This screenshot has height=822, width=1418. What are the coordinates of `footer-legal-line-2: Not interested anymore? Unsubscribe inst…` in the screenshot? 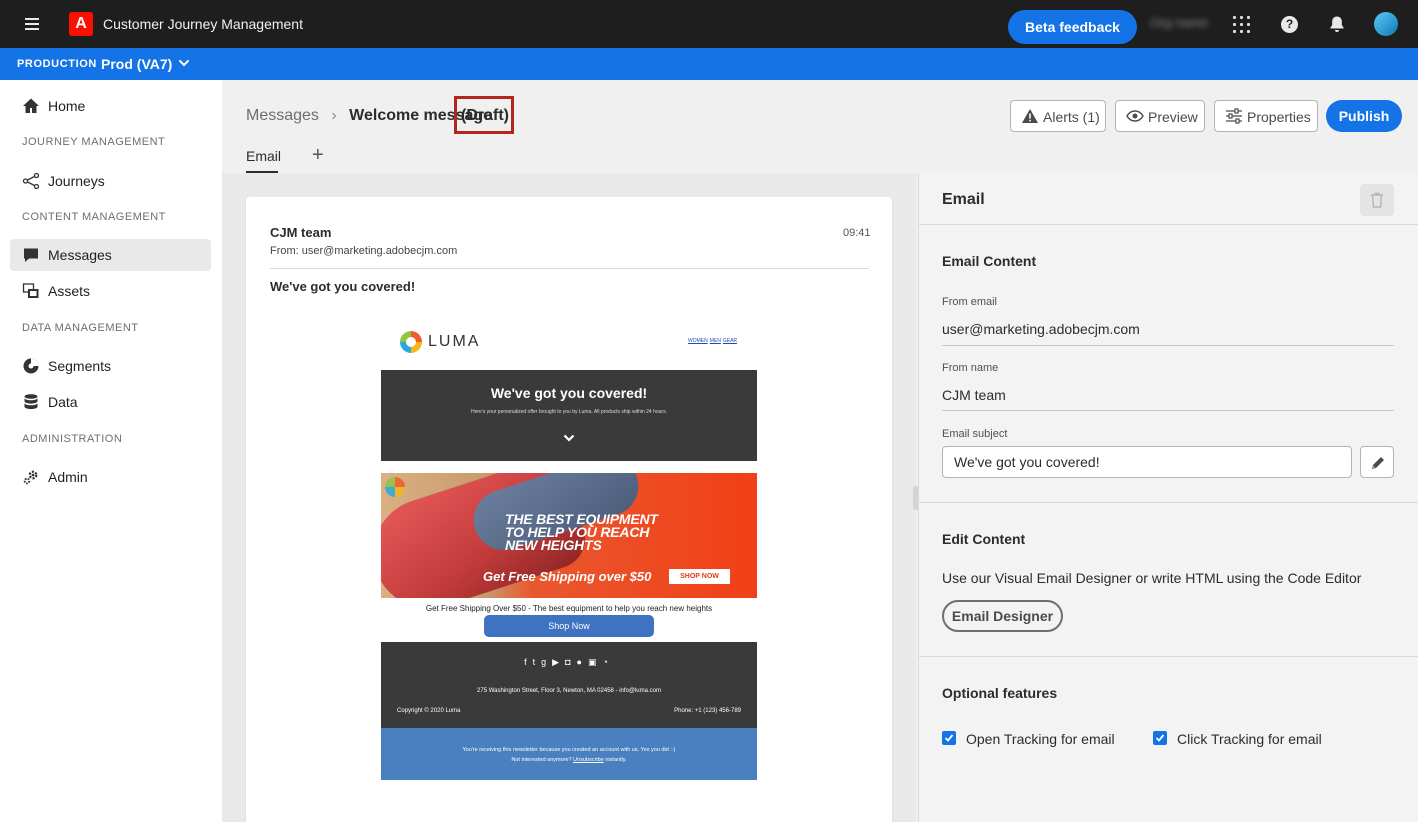 It's located at (569, 760).